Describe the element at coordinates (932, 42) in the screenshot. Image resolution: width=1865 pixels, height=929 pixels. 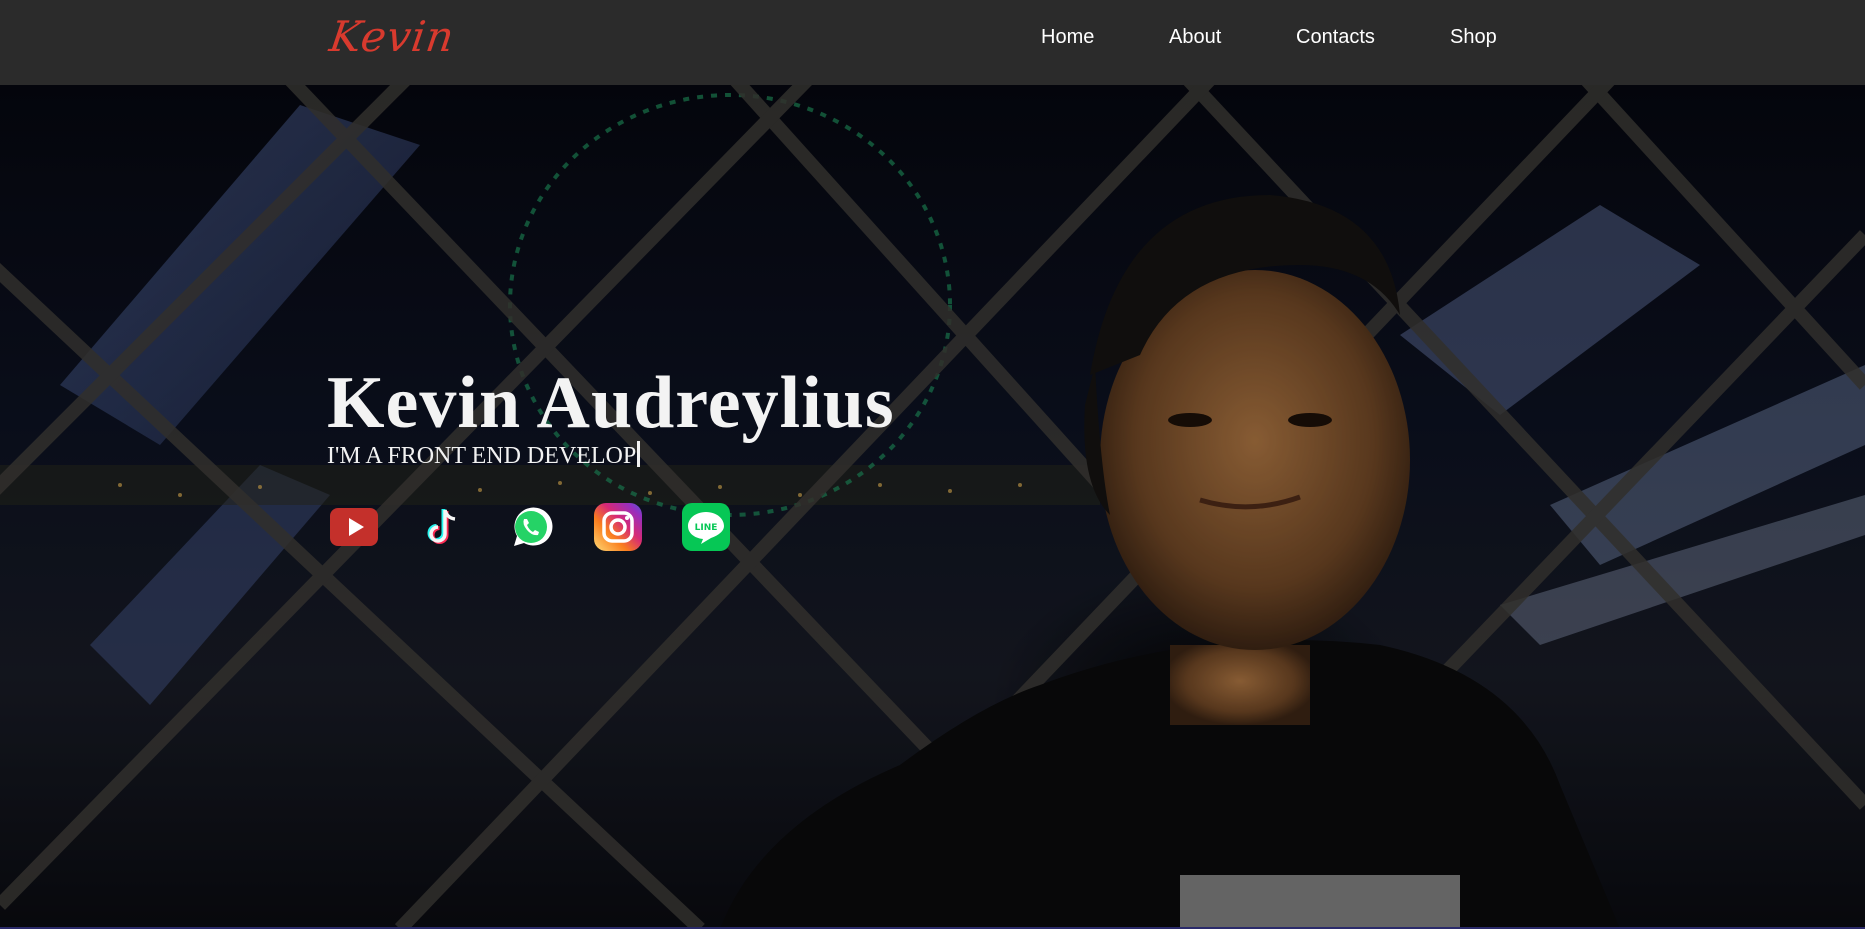
I see `navbar: Kevin Home About Contacts Shop` at that location.